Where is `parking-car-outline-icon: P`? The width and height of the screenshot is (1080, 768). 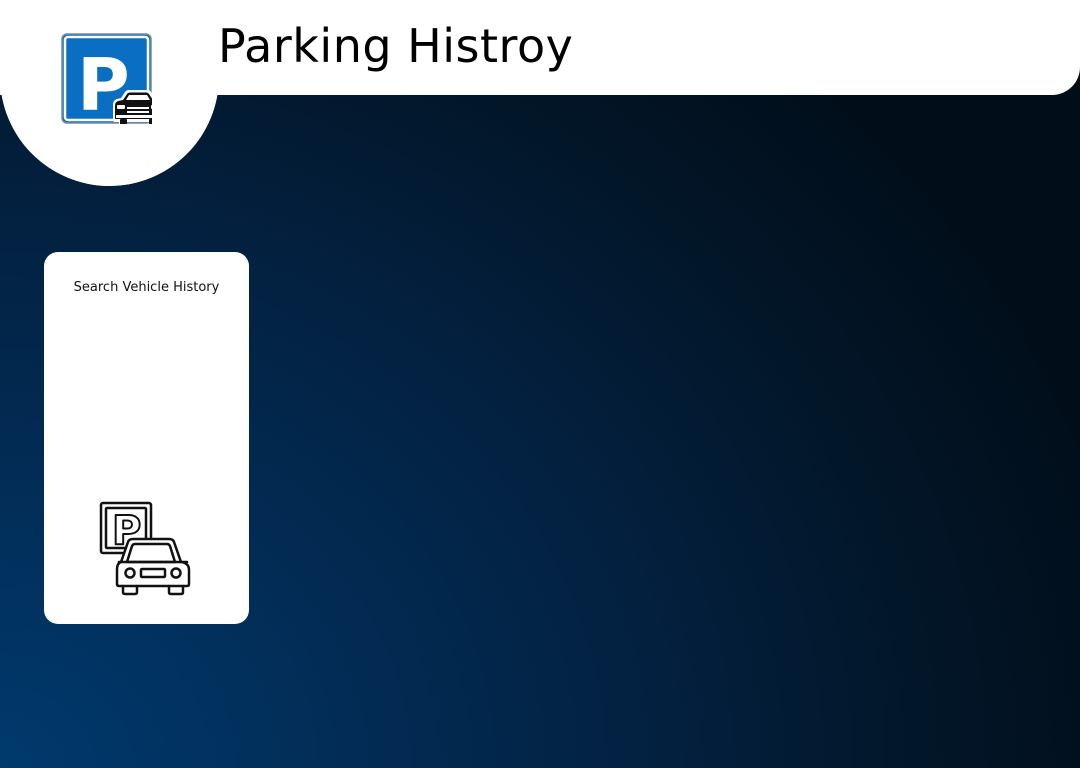 parking-car-outline-icon: P is located at coordinates (147, 548).